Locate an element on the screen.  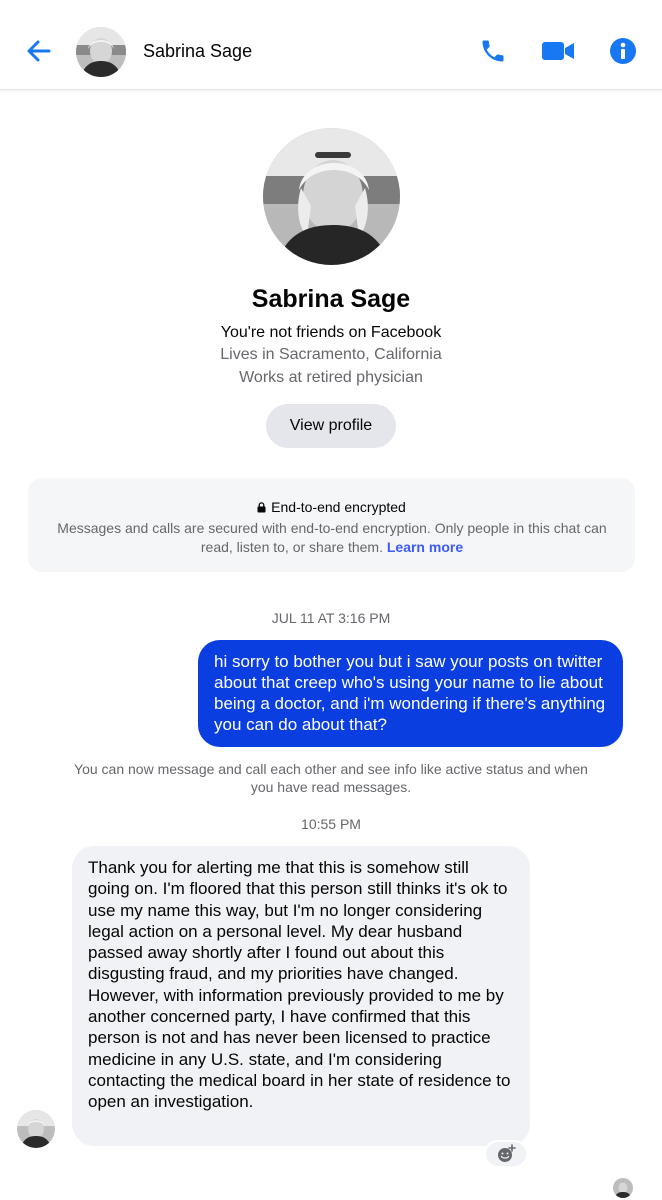
add-reaction-button is located at coordinates (506, 1154).